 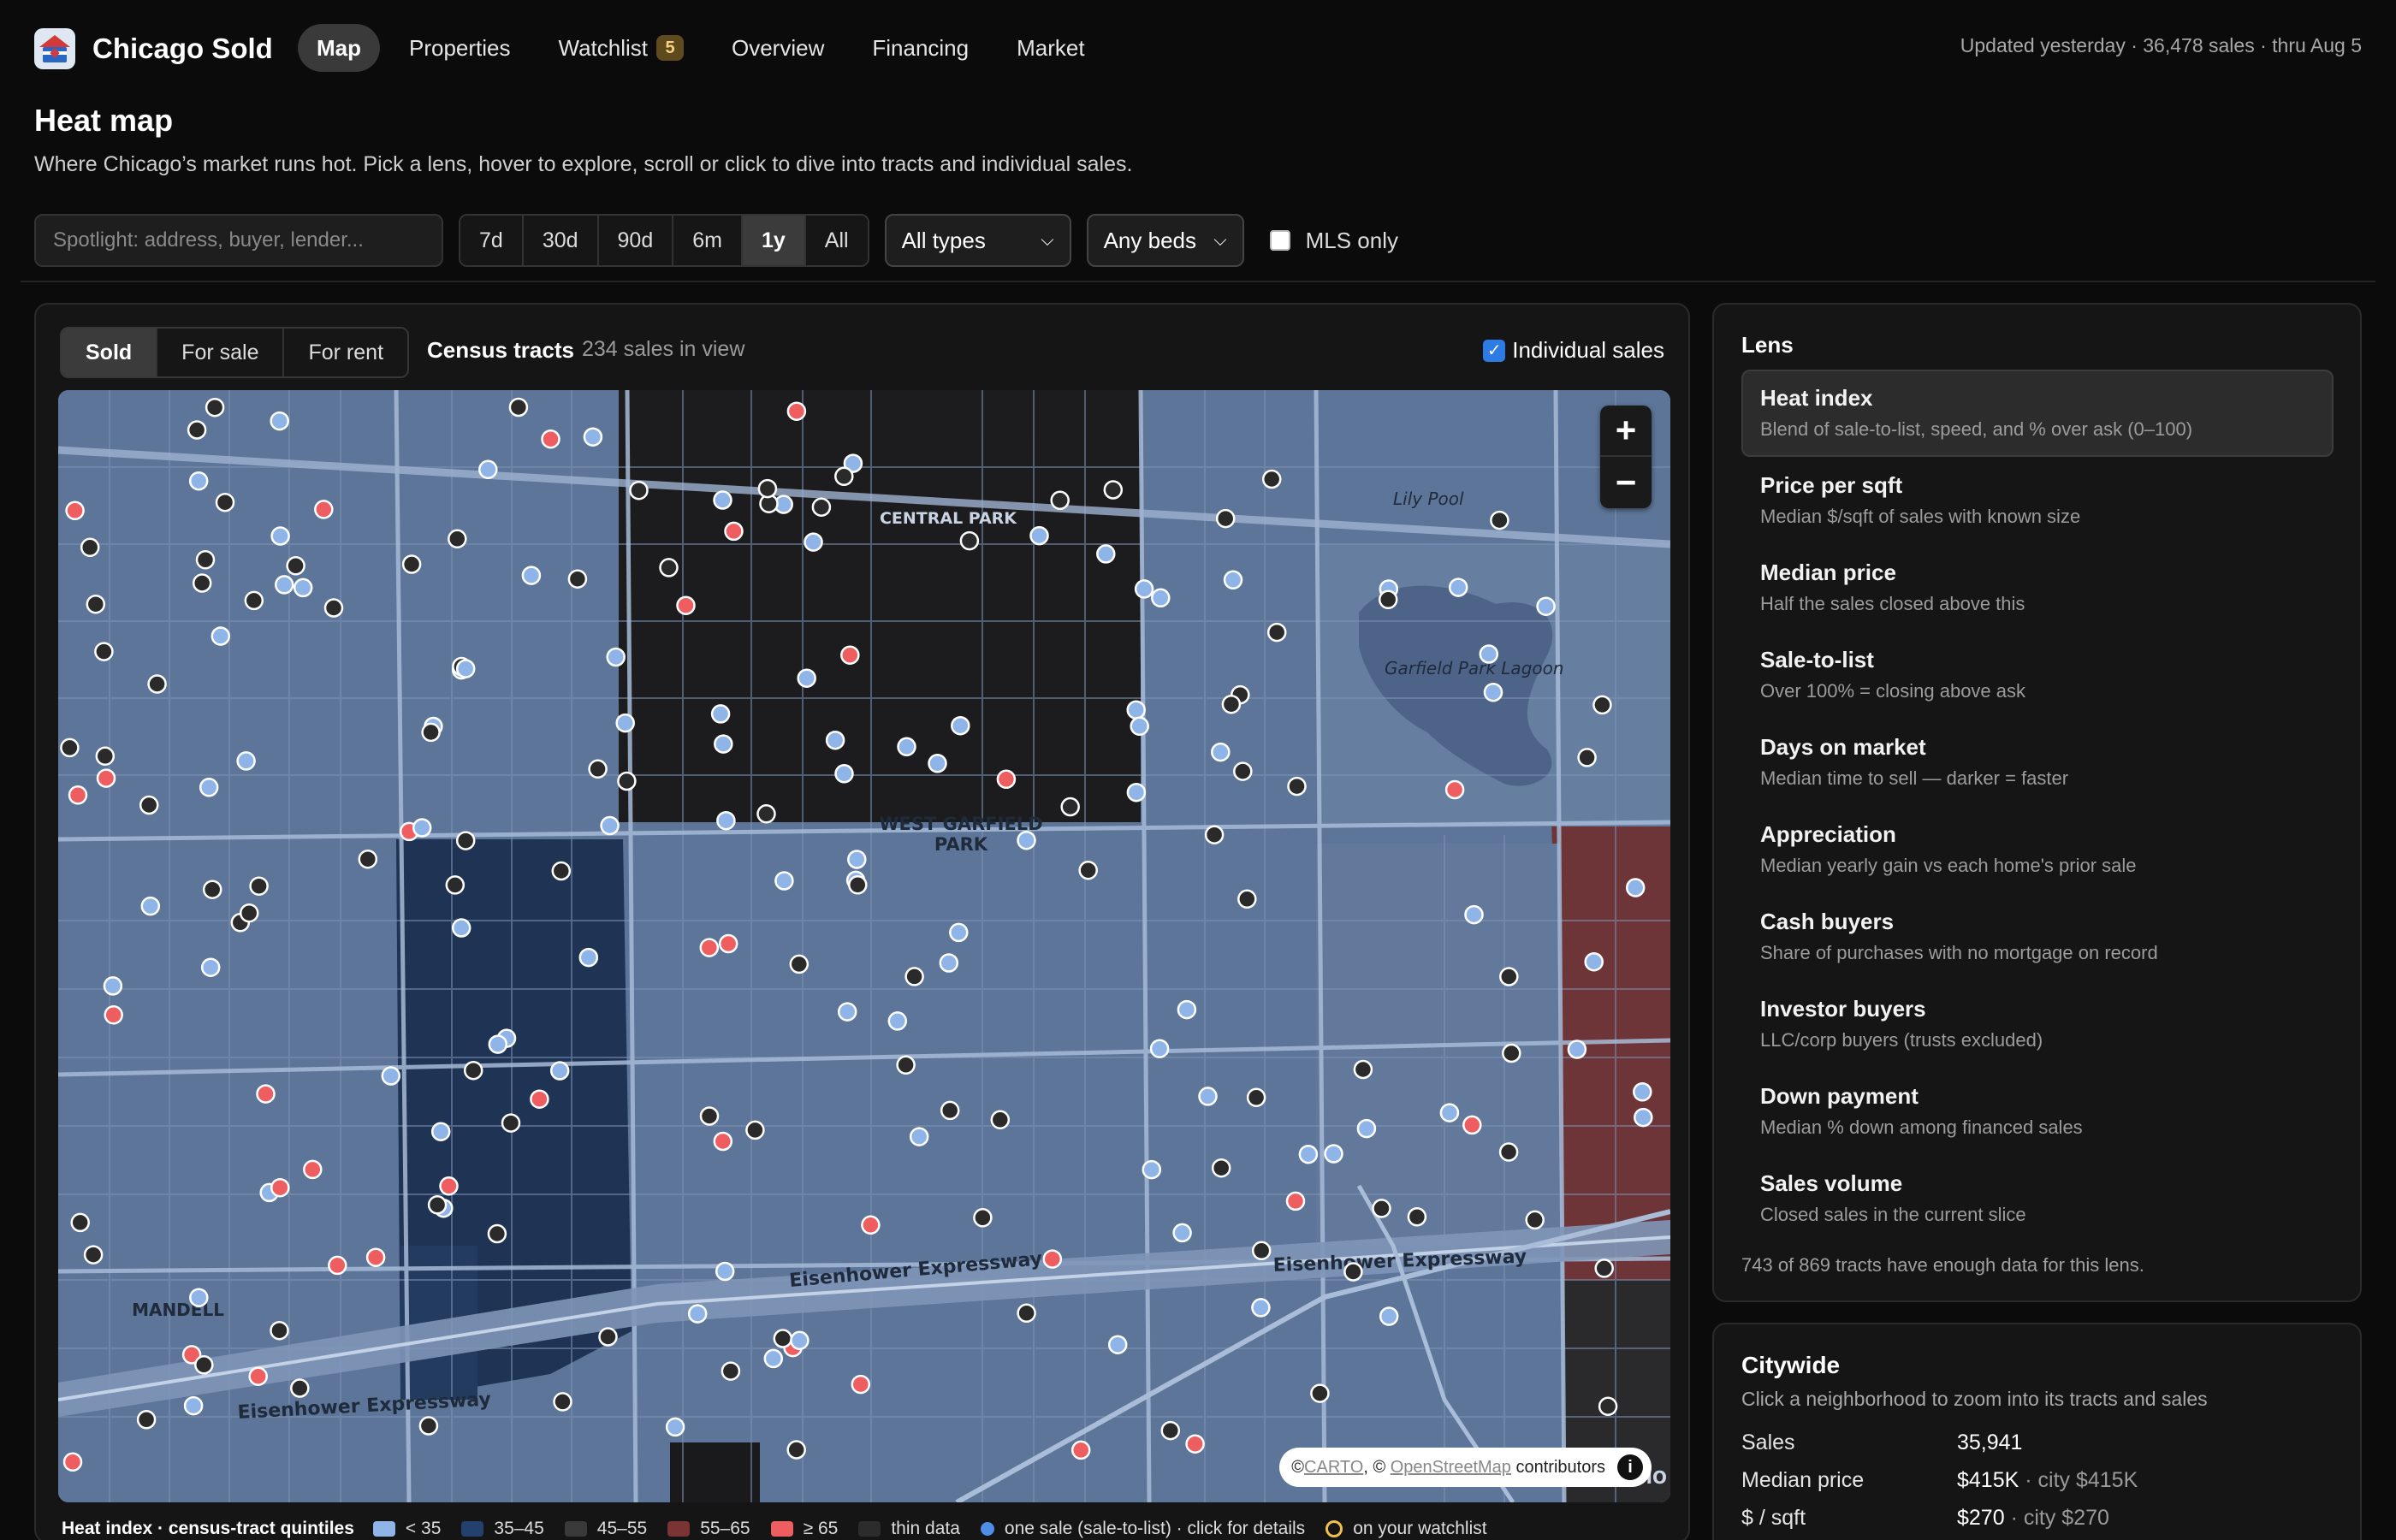 I want to click on nav-properties: Properties, so click(x=460, y=48).